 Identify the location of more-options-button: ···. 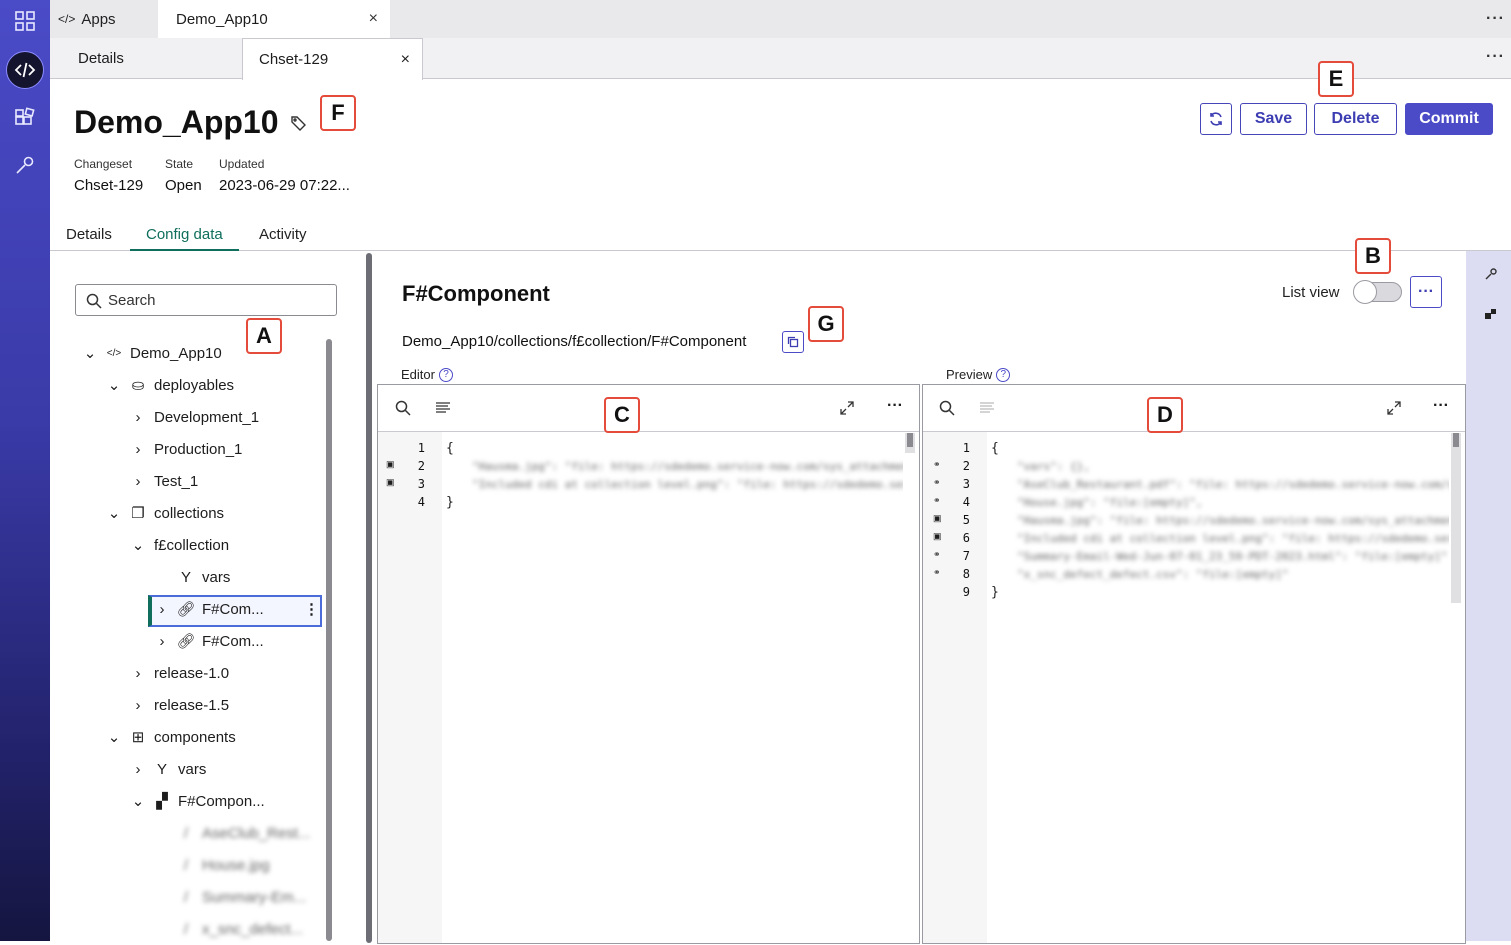
(1426, 292).